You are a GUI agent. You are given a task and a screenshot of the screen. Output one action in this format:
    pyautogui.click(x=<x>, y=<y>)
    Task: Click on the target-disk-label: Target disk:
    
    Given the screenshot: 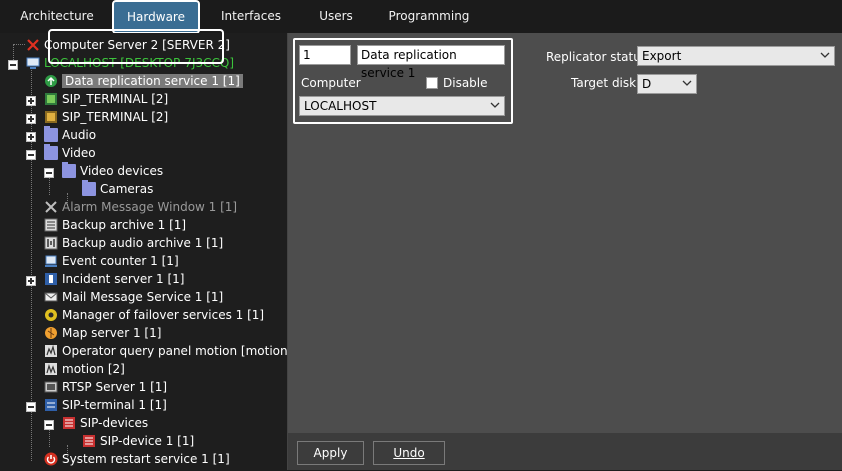 What is the action you would take?
    pyautogui.click(x=606, y=83)
    